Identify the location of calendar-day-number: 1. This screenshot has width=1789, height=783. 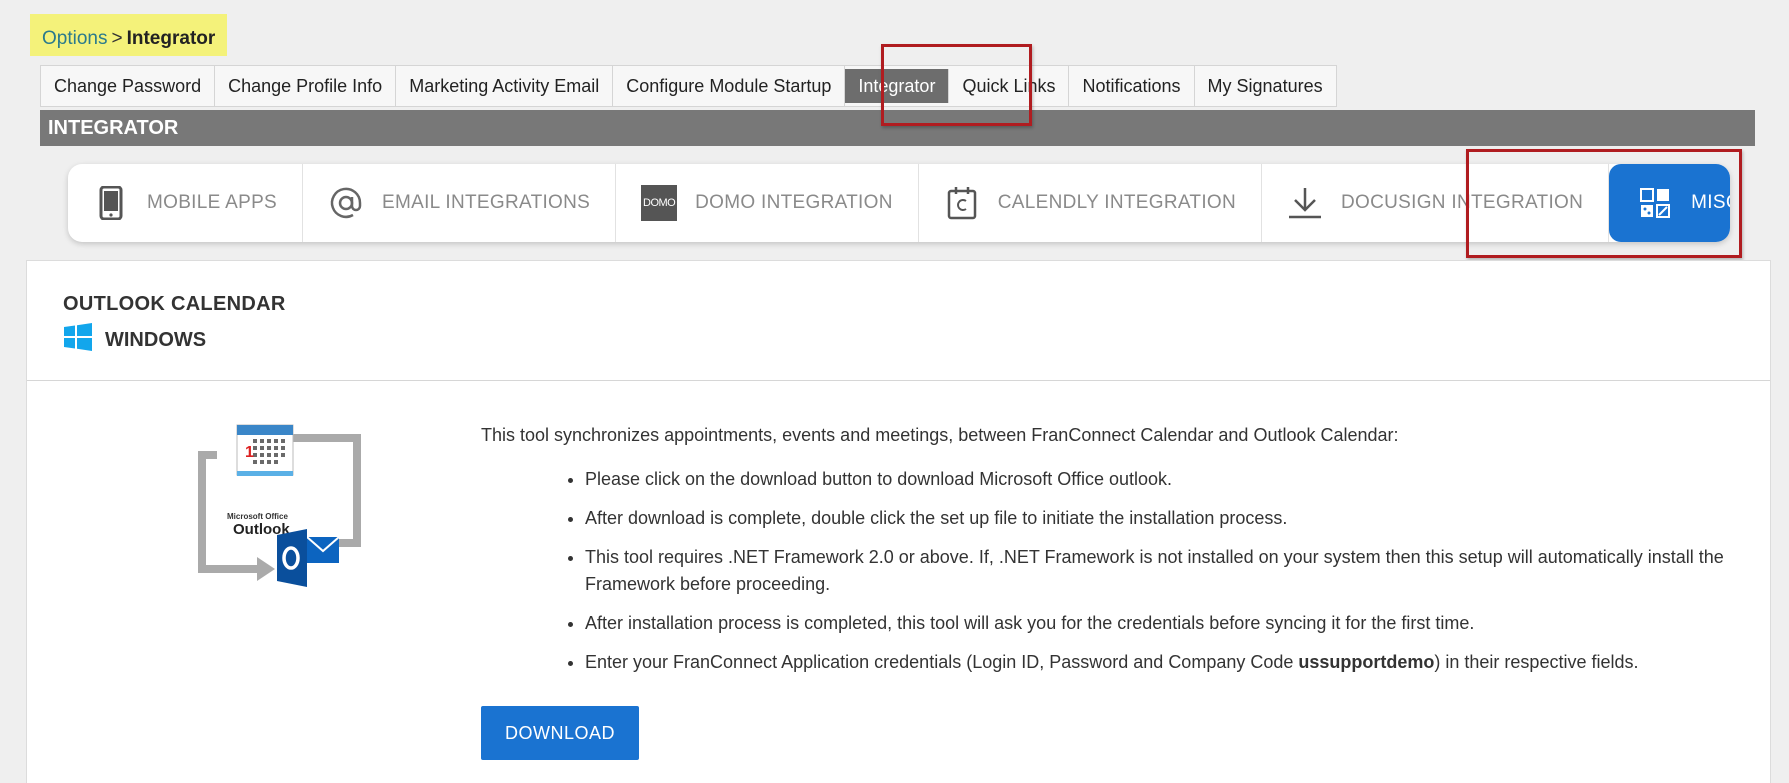
(249, 452).